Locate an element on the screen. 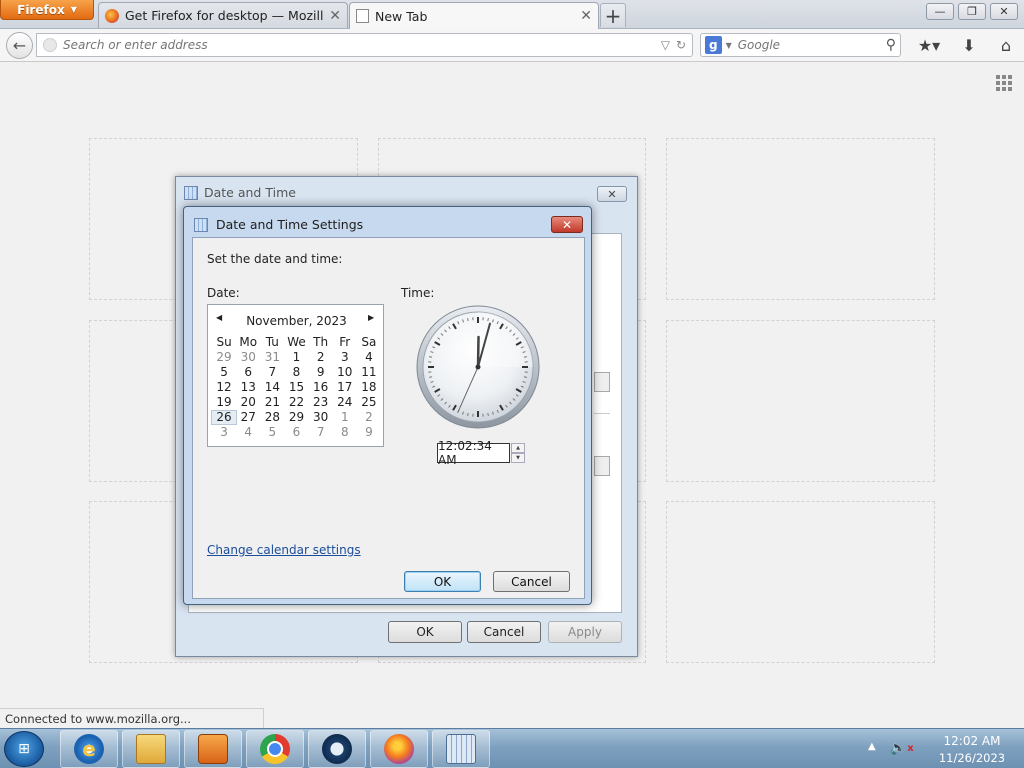 The height and width of the screenshot is (768, 1024). google-icon: g is located at coordinates (713, 45).